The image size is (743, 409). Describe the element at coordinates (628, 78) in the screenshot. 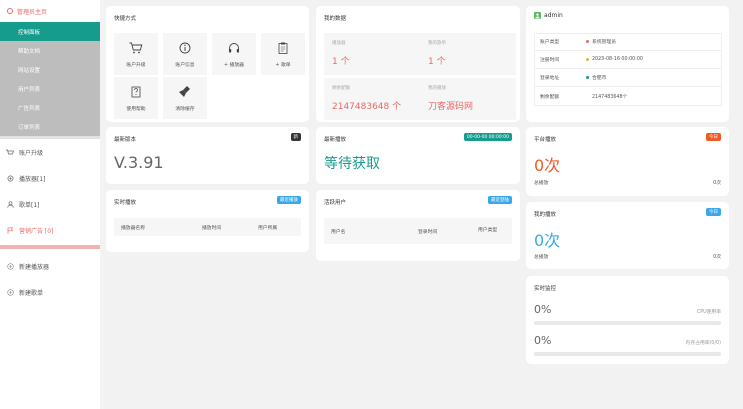

I see `admin-row-login-location: 登录地址 合肥市` at that location.